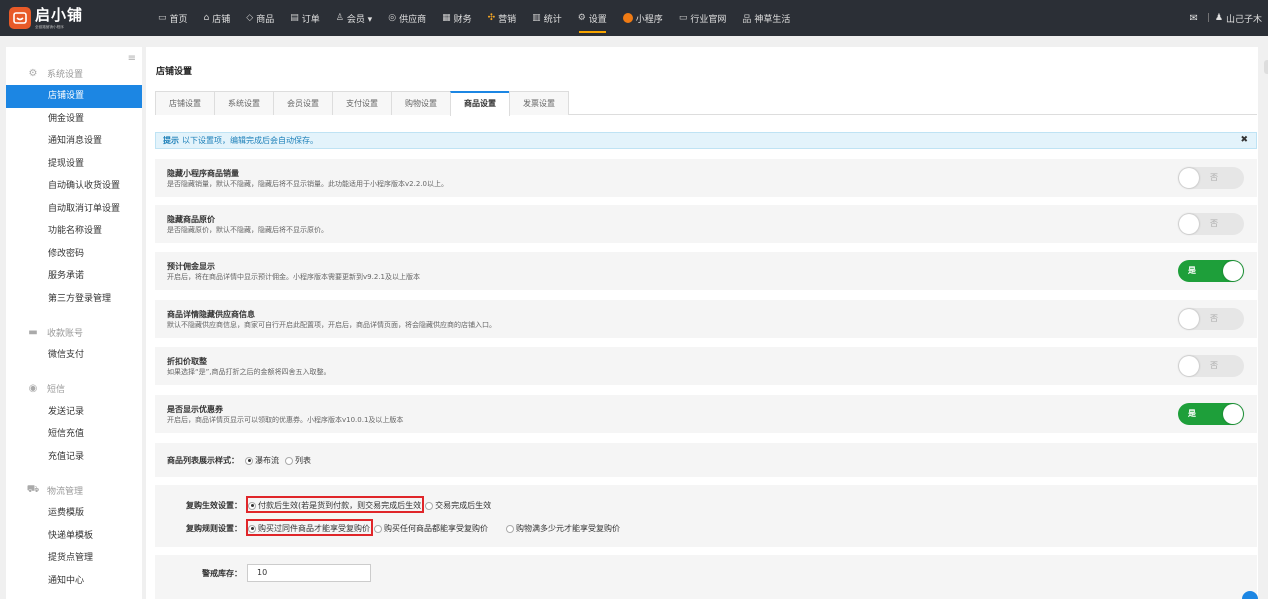 Image resolution: width=1268 pixels, height=599 pixels. I want to click on hide-supplier-toggle: 否, so click(1211, 319).